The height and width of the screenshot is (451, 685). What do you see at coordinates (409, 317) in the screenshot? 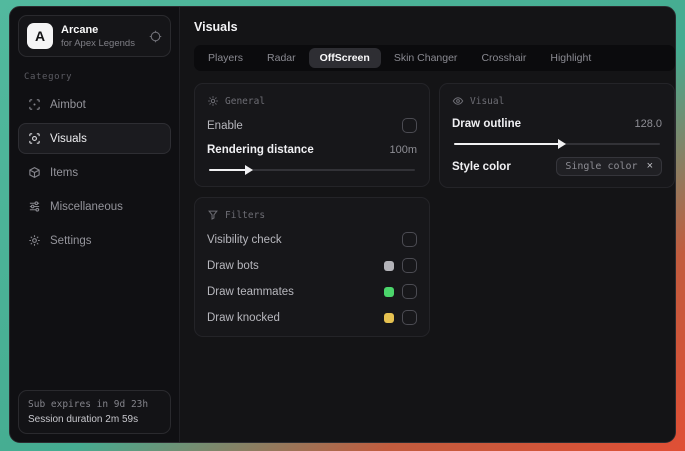
I see `draw-knocked-checkbox` at bounding box center [409, 317].